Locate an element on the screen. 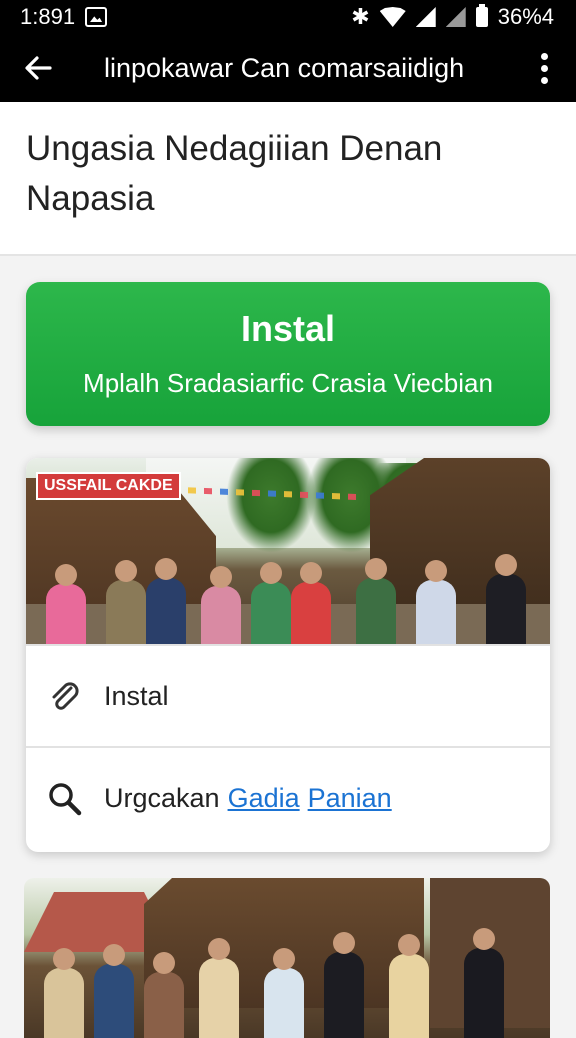  search-row: Urgcakan Gadia Panian is located at coordinates (288, 797).